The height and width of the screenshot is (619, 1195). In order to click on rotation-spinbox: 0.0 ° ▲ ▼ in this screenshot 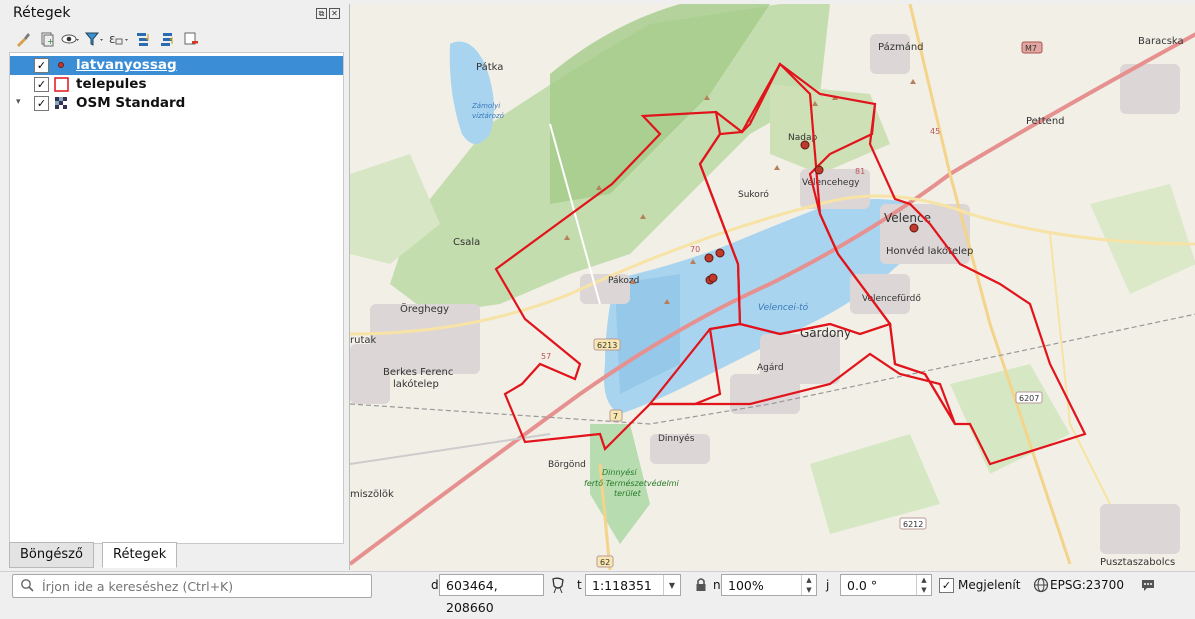, I will do `click(886, 585)`.